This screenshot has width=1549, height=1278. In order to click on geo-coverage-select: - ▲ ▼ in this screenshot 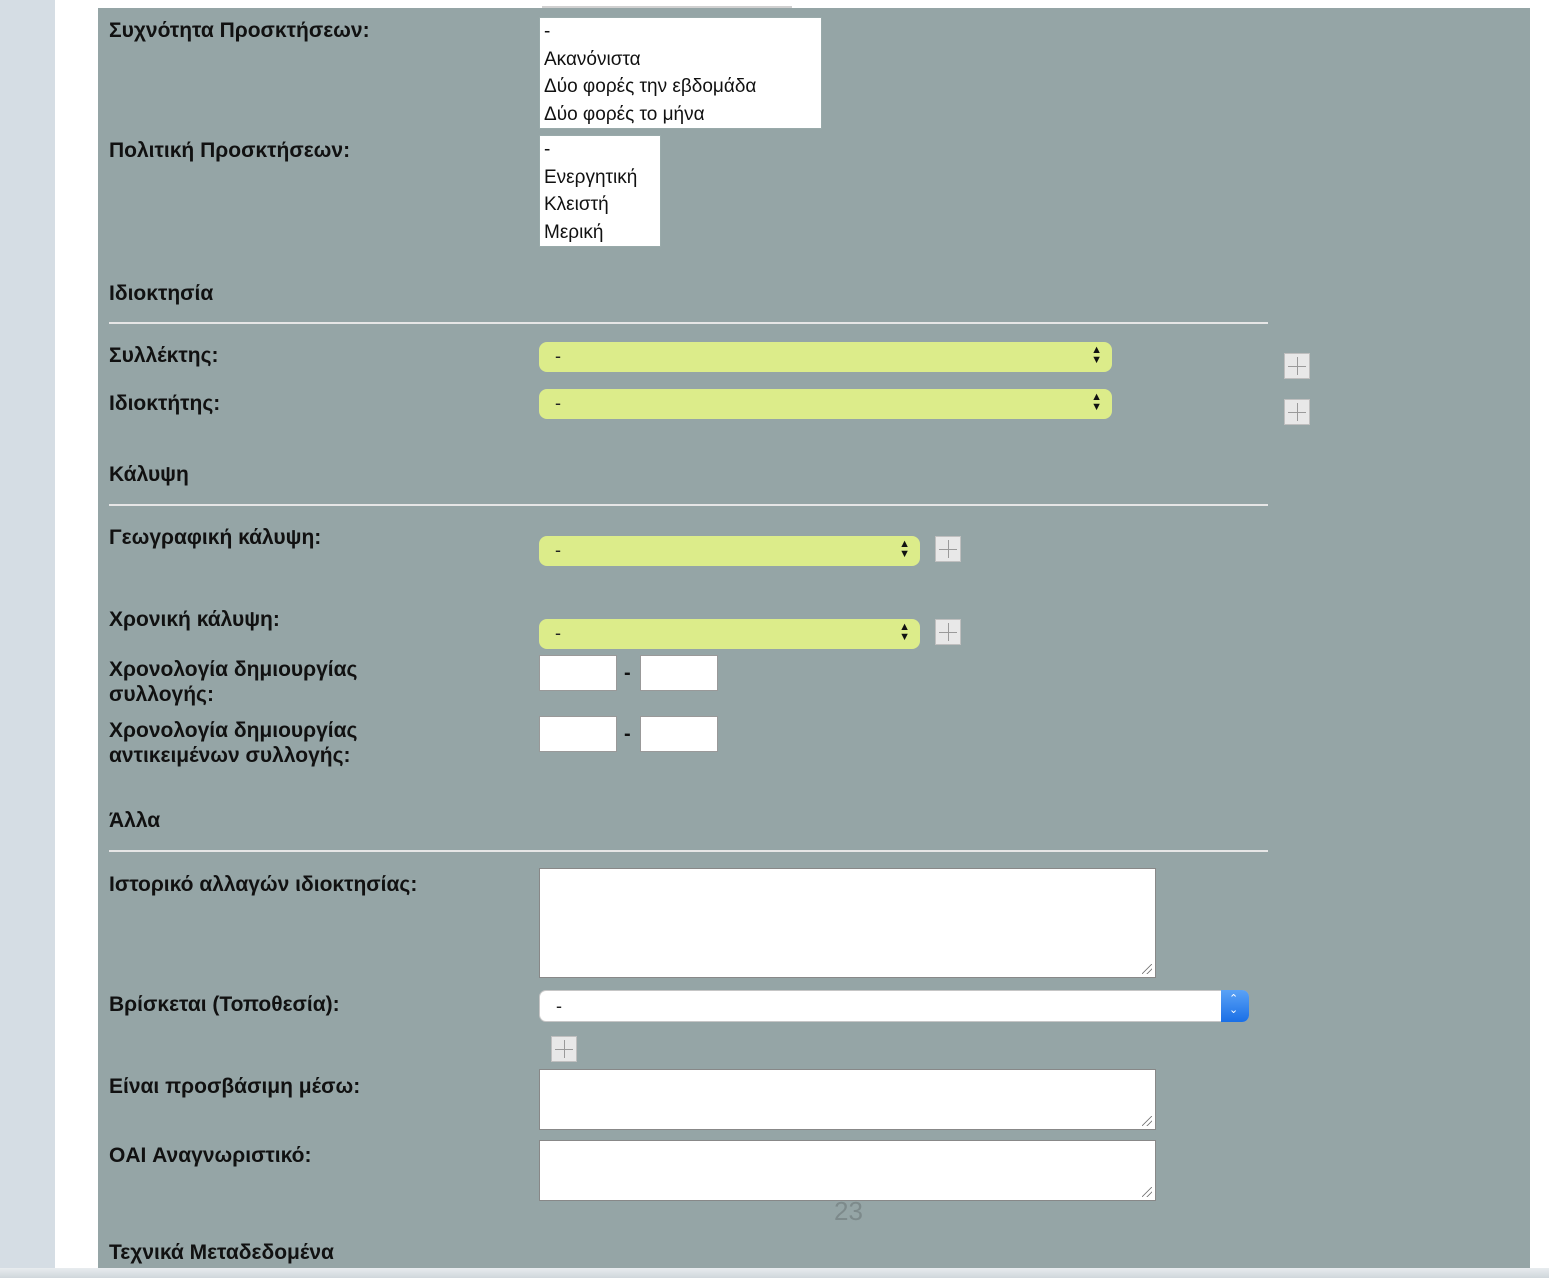, I will do `click(729, 551)`.